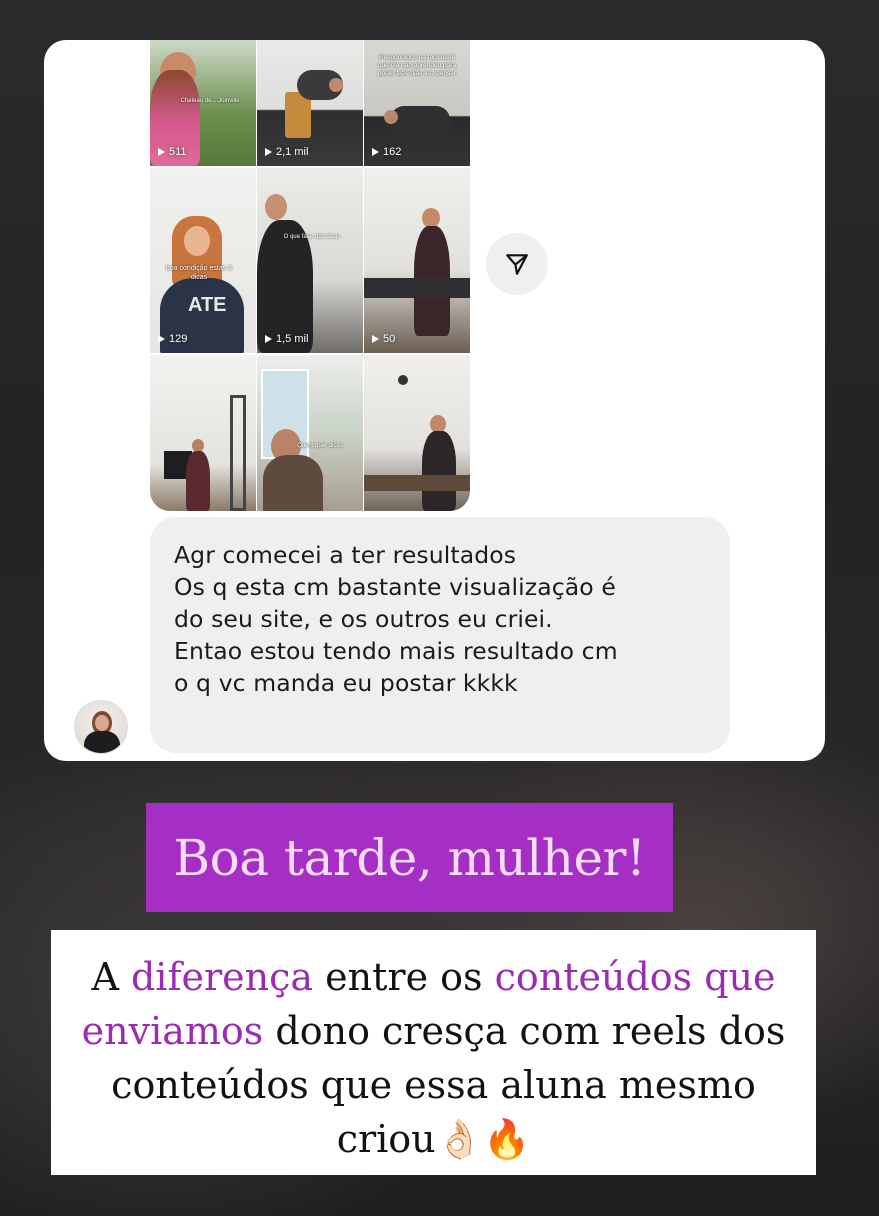 This screenshot has height=1216, width=879. Describe the element at coordinates (395, 587) in the screenshot. I see `message-line: Os q esta cm bastante visualização é` at that location.